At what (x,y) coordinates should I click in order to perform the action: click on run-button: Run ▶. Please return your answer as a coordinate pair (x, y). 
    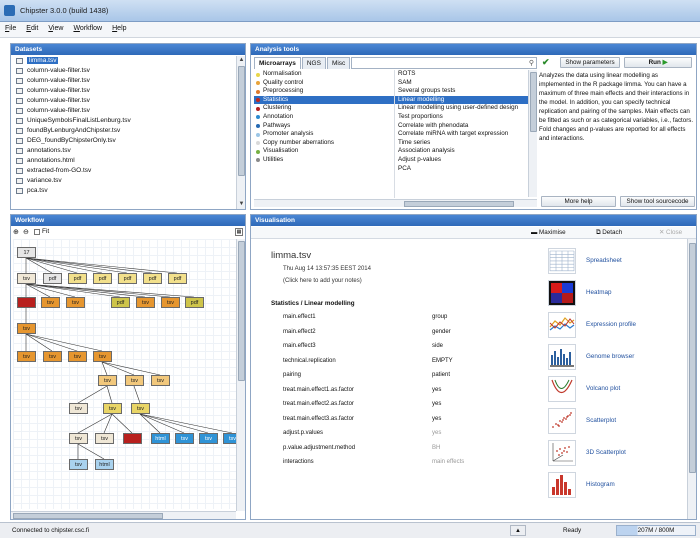
    Looking at the image, I should click on (658, 62).